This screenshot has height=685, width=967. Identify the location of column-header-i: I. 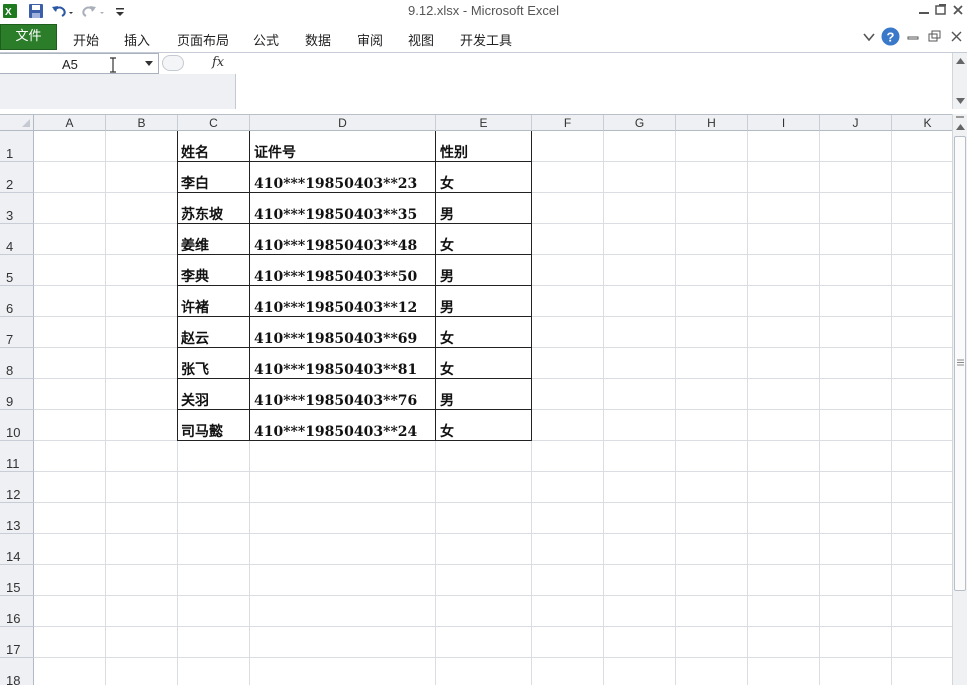
(784, 123).